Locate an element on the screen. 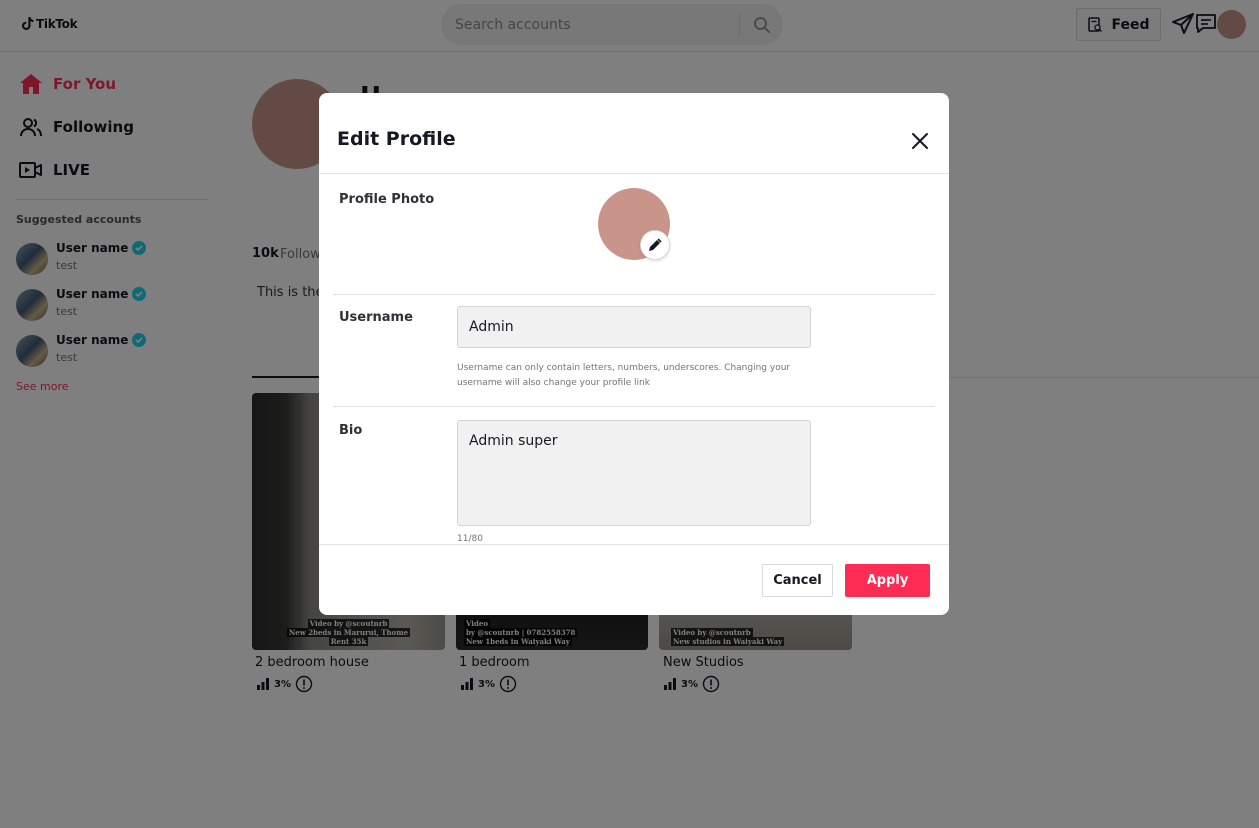 This screenshot has height=828, width=1259. close-button is located at coordinates (920, 141).